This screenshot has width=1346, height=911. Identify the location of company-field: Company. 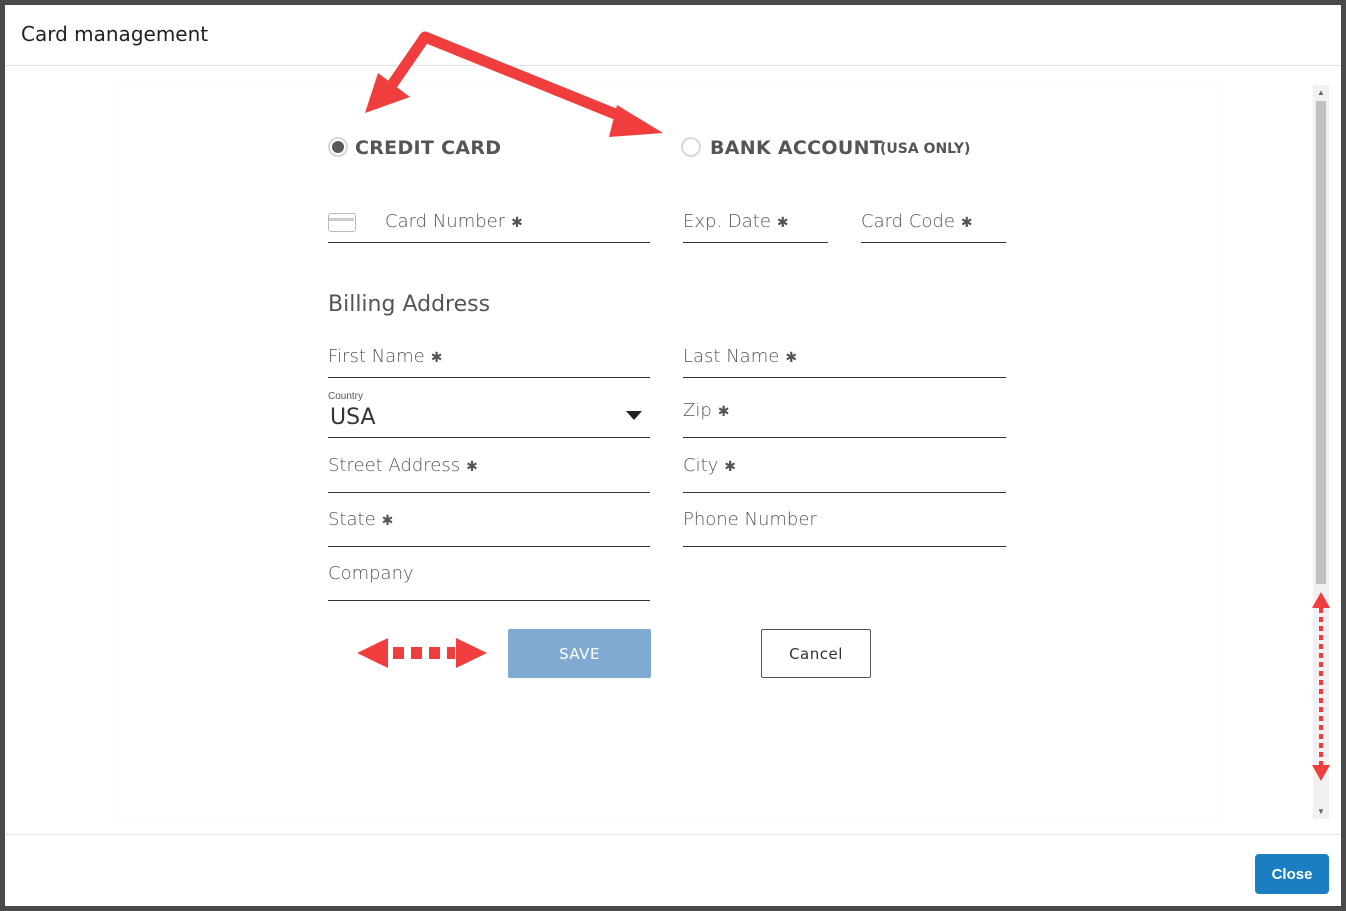
(489, 578).